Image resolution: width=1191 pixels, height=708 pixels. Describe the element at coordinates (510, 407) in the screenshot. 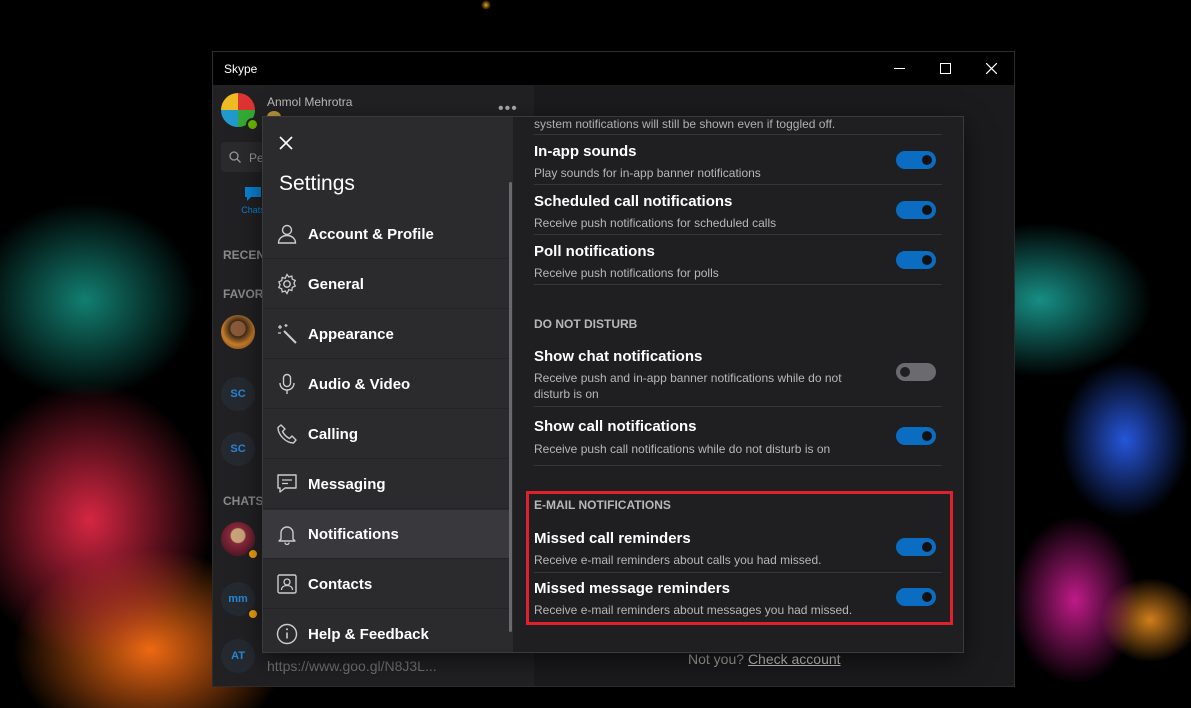

I see `nav-scrollbar` at that location.